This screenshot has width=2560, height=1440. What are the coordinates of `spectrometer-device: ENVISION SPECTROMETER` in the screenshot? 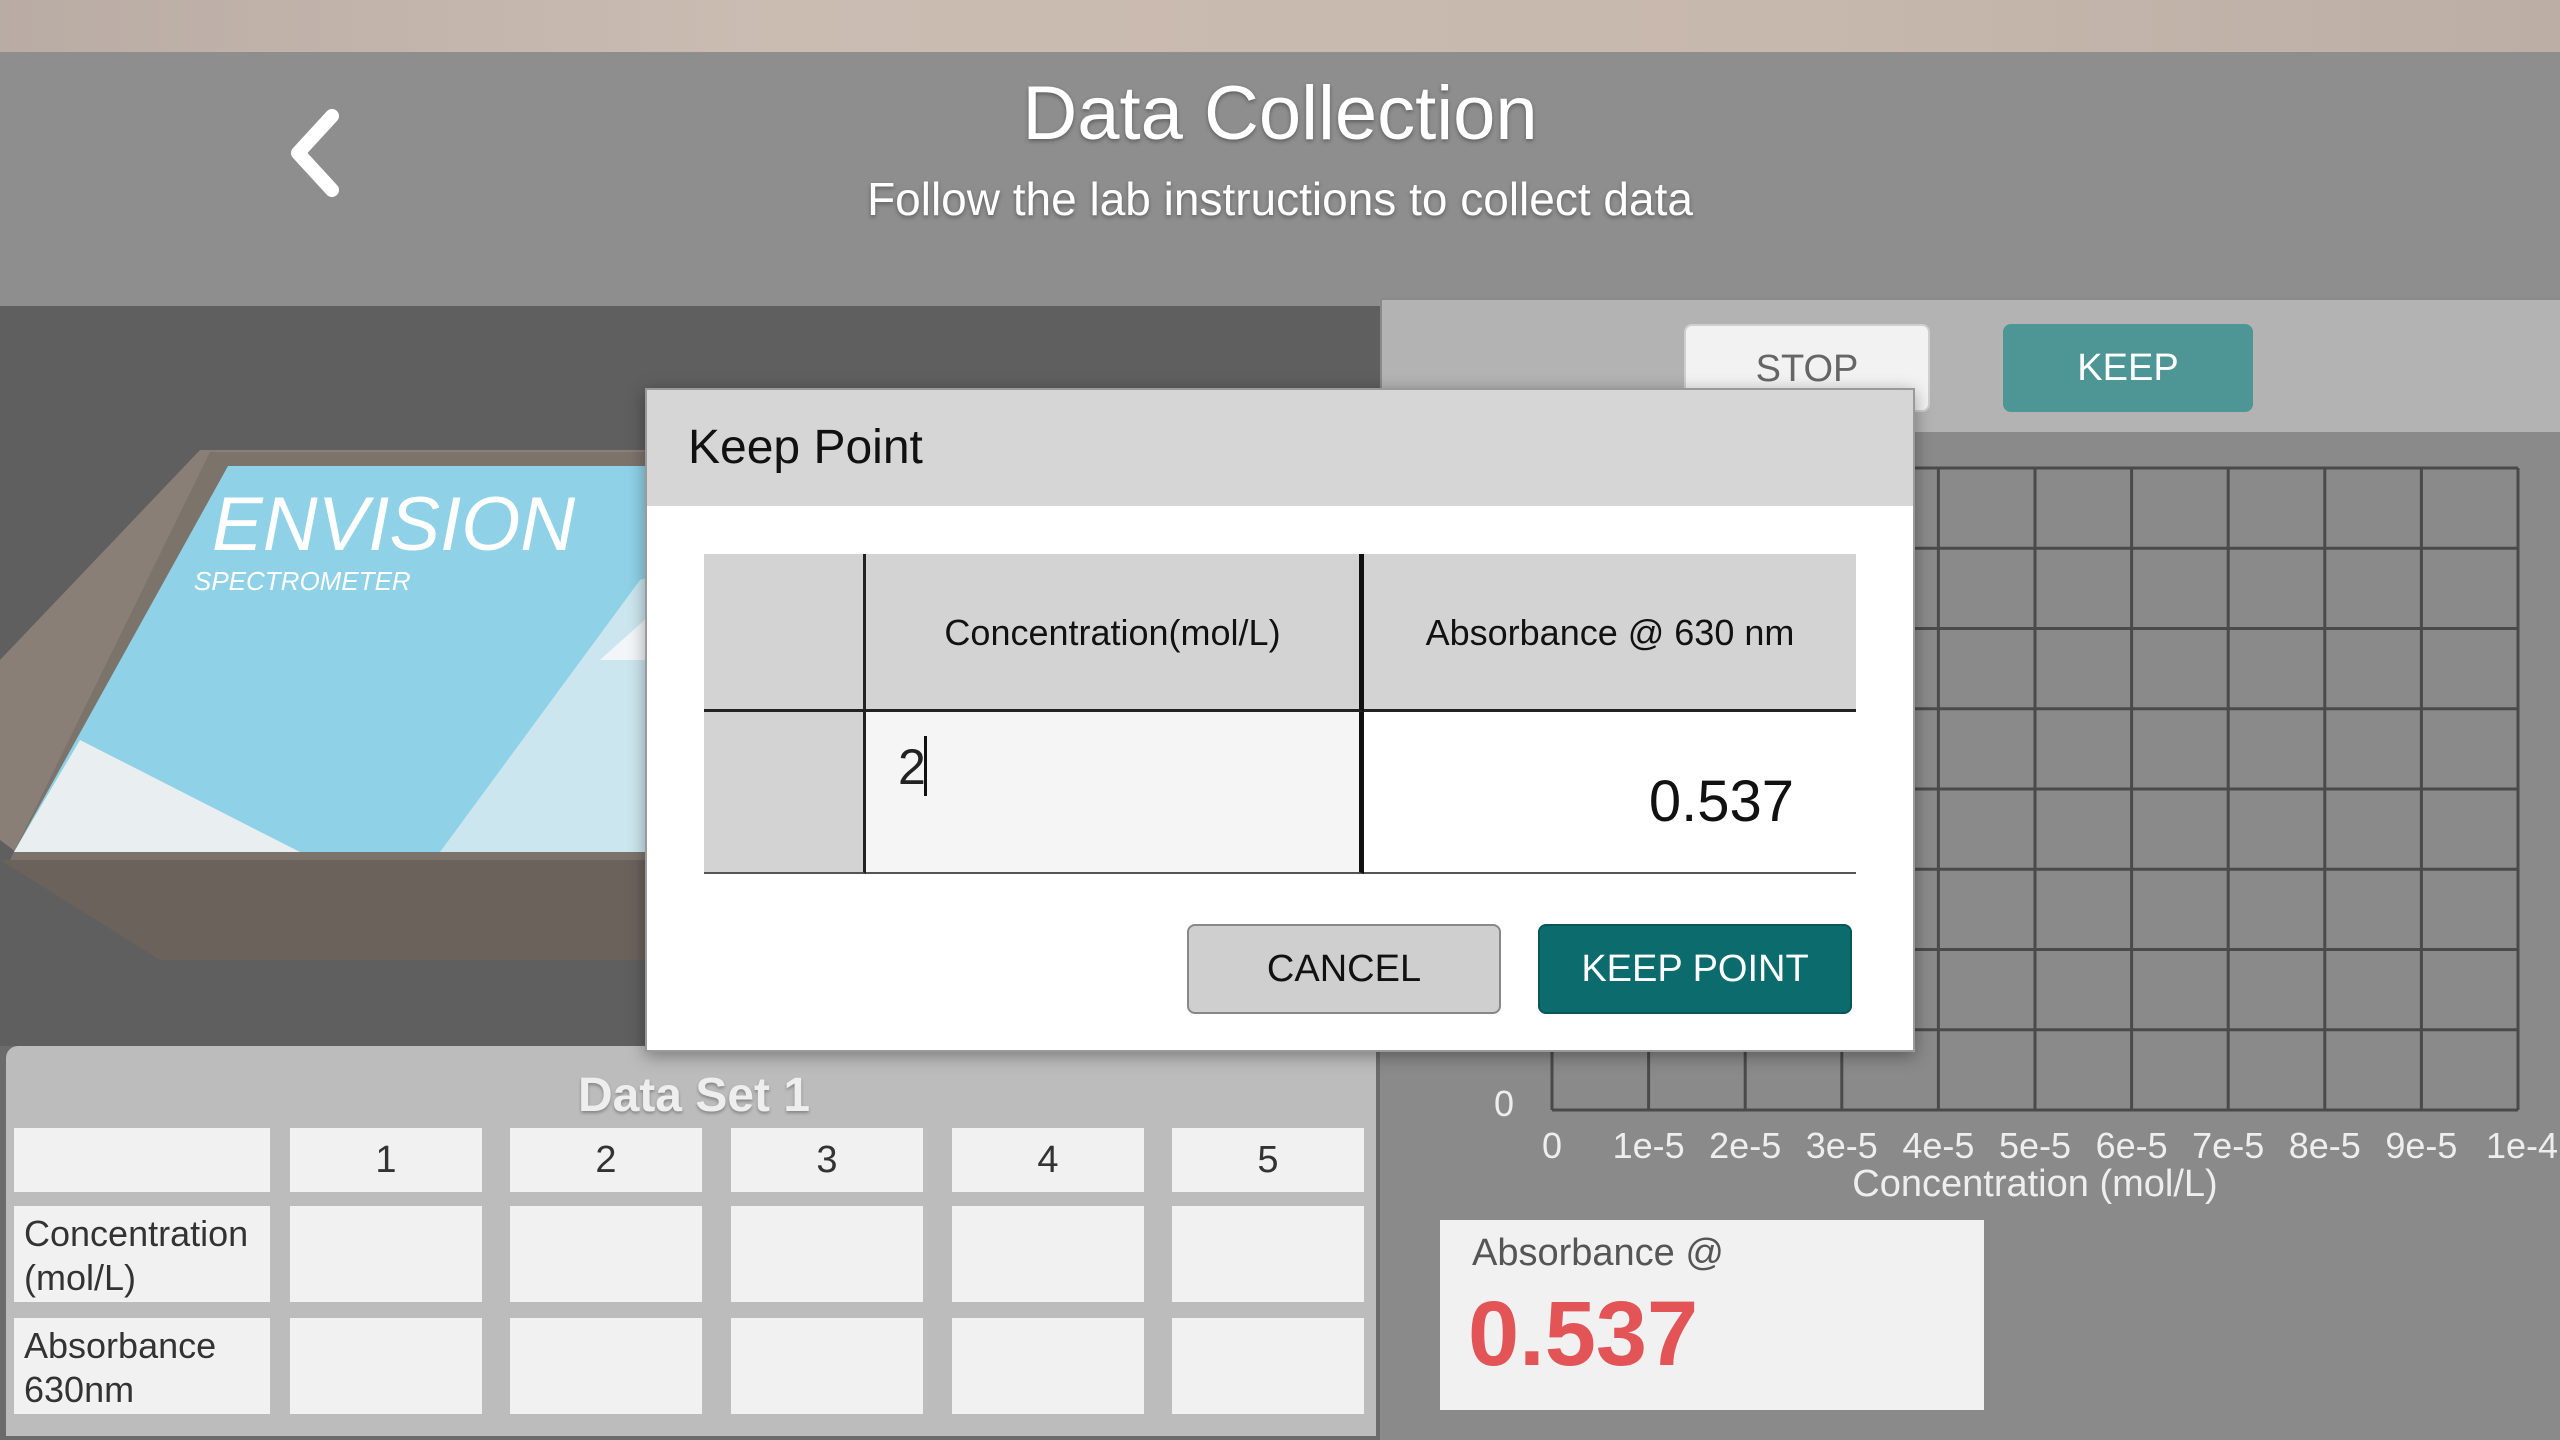 It's located at (350, 705).